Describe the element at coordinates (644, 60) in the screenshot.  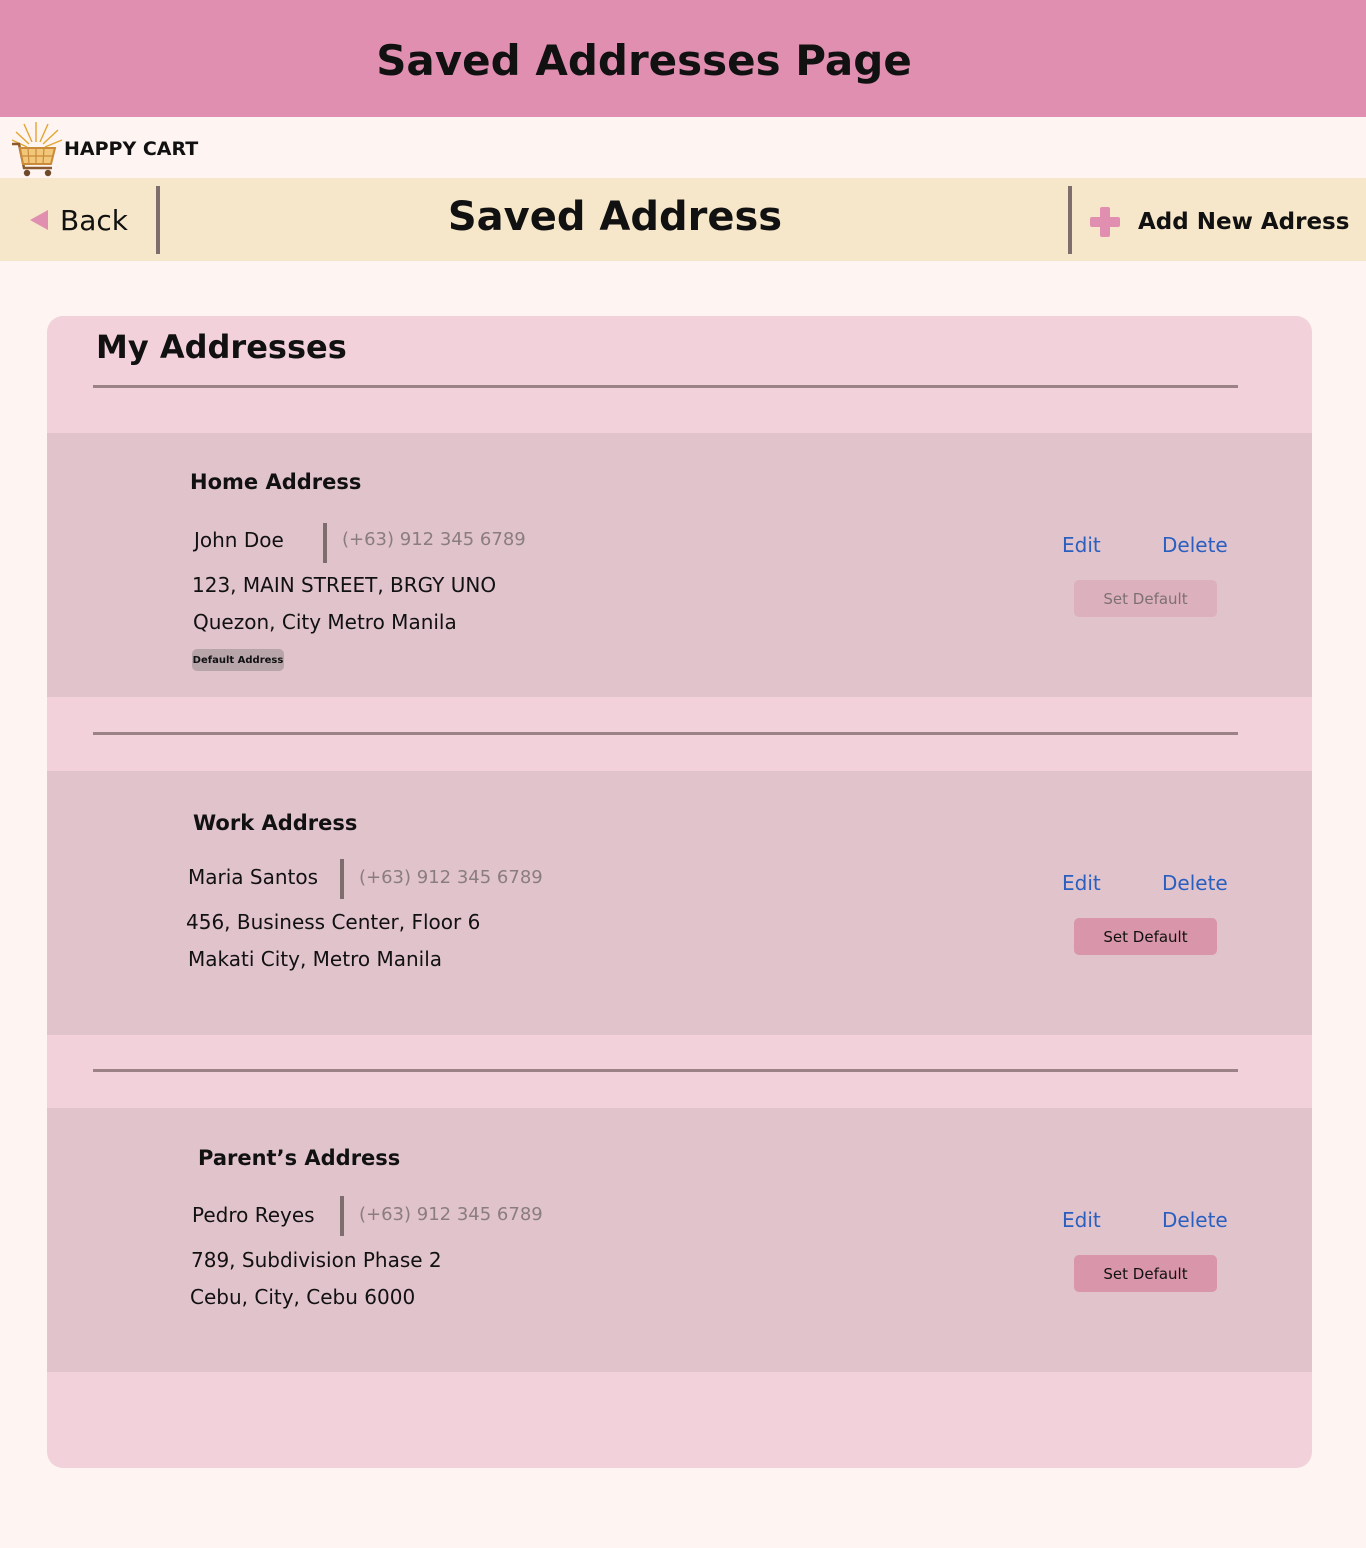
I see `page-banner-title: Saved Addresses Page` at that location.